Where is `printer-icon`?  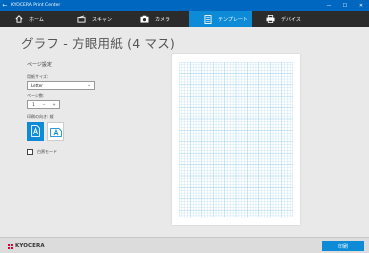
printer-icon is located at coordinates (270, 19).